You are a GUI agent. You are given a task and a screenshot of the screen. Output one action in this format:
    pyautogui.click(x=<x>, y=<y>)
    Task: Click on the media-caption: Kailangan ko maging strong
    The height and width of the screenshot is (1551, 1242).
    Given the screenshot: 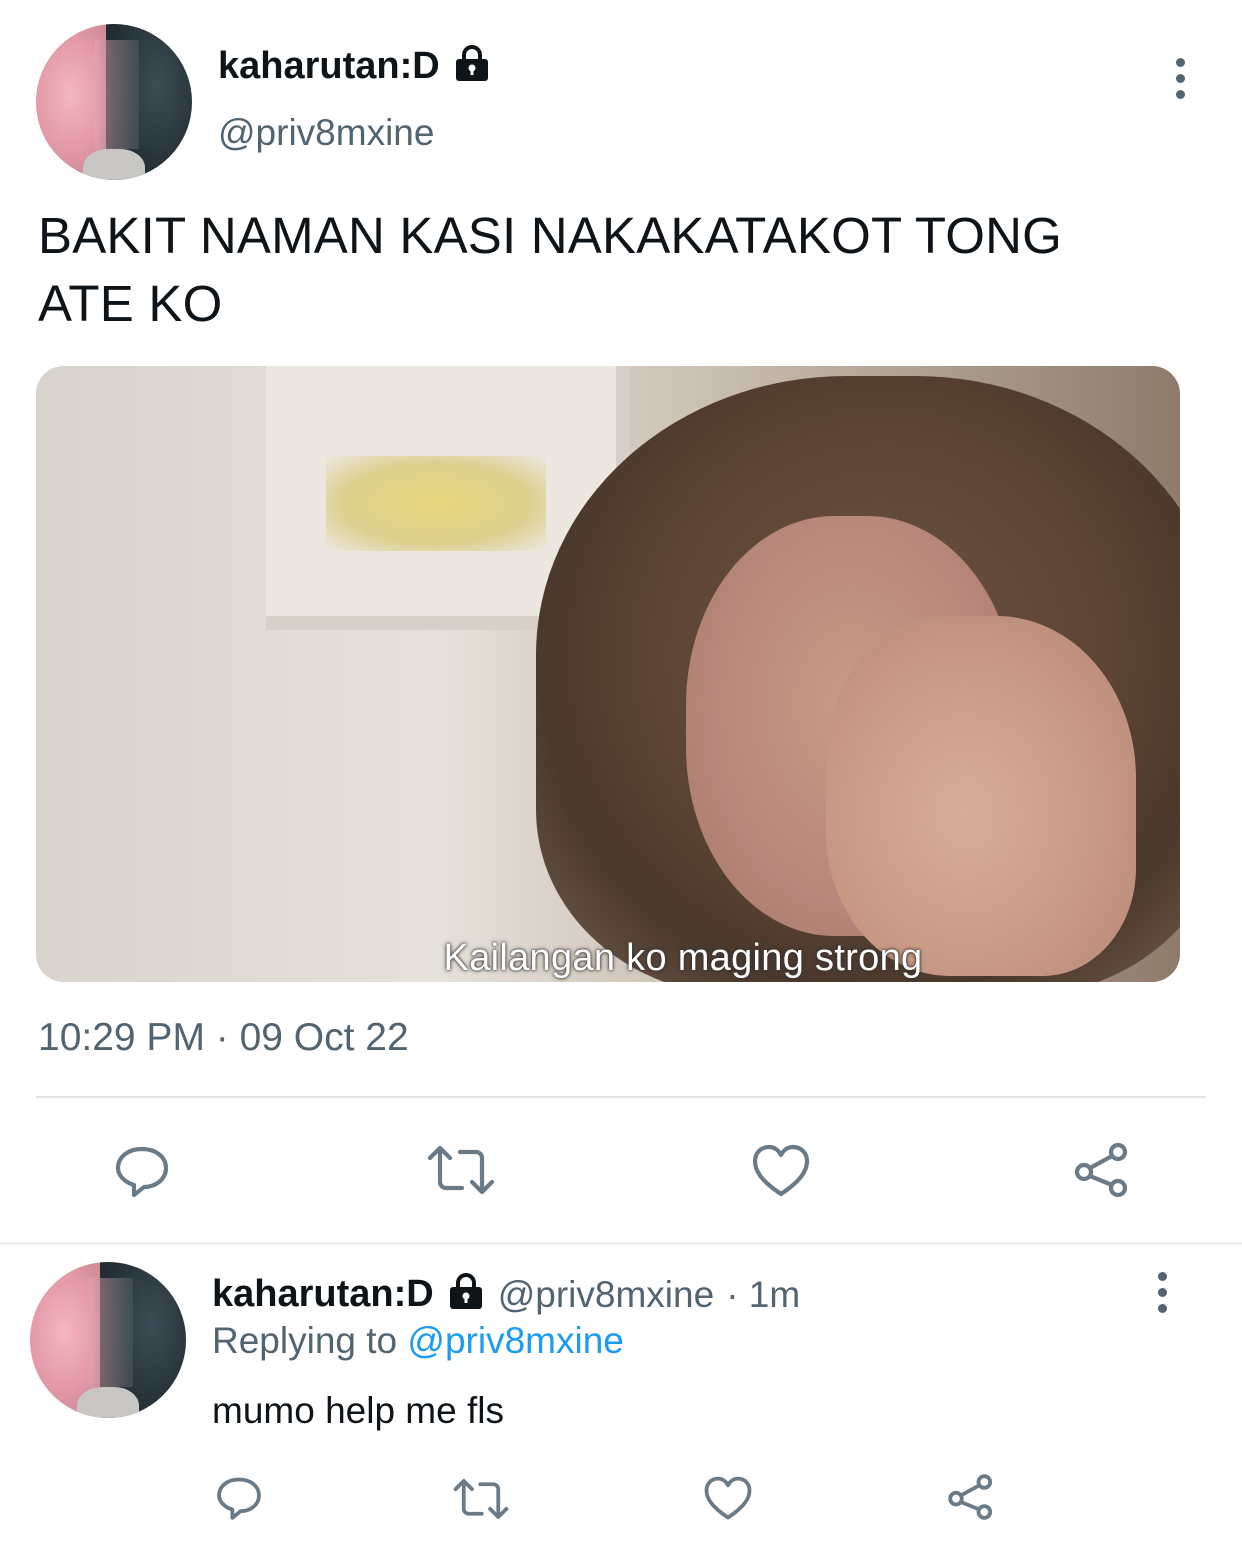 What is the action you would take?
    pyautogui.click(x=683, y=958)
    